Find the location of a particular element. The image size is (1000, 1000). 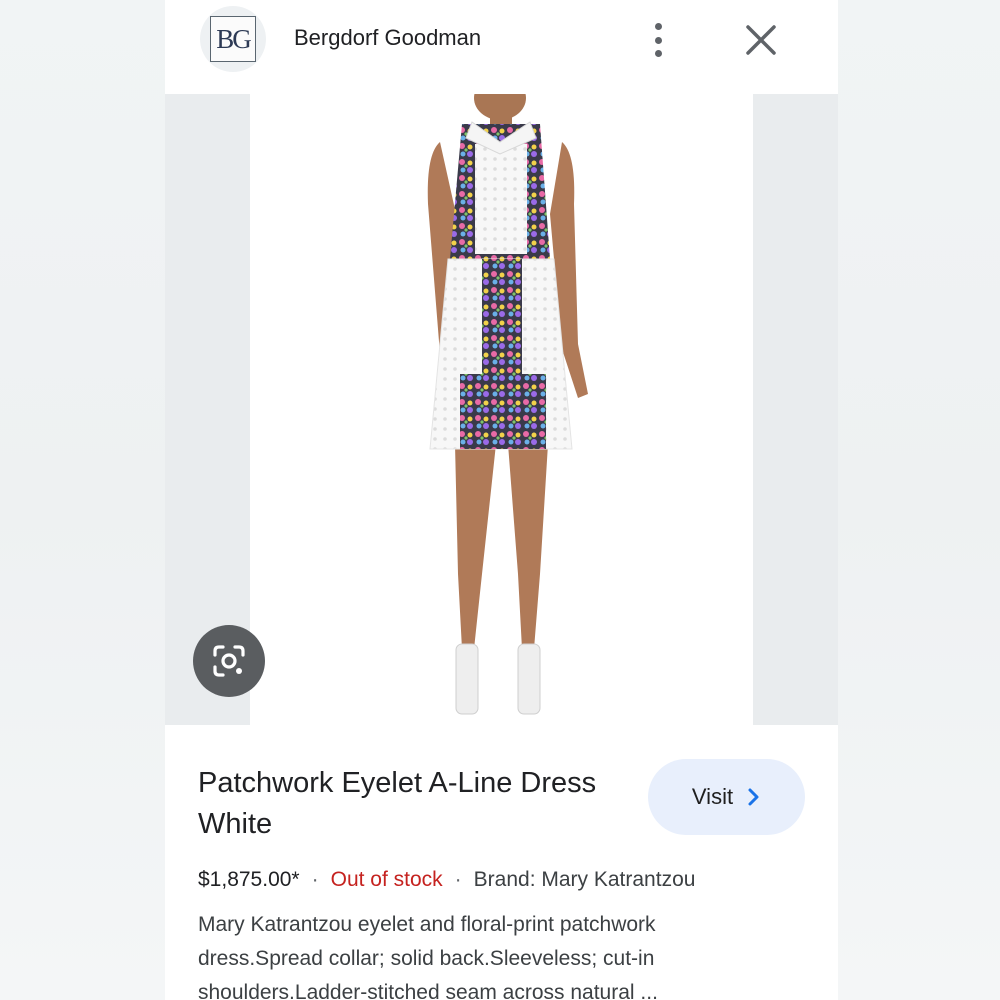

store-logo-mark: BG is located at coordinates (233, 39).